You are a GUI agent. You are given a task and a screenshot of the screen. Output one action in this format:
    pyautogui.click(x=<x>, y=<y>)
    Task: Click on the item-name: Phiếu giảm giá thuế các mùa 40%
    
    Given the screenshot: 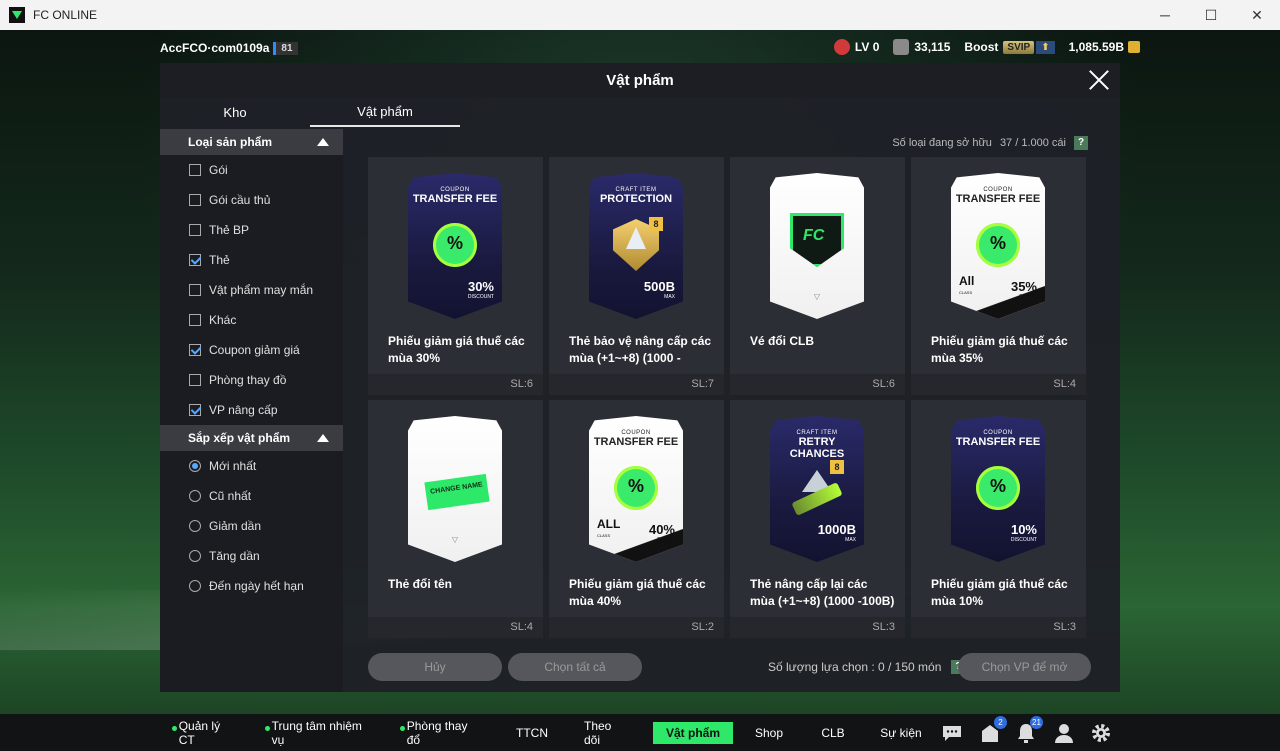 What is the action you would take?
    pyautogui.click(x=637, y=592)
    